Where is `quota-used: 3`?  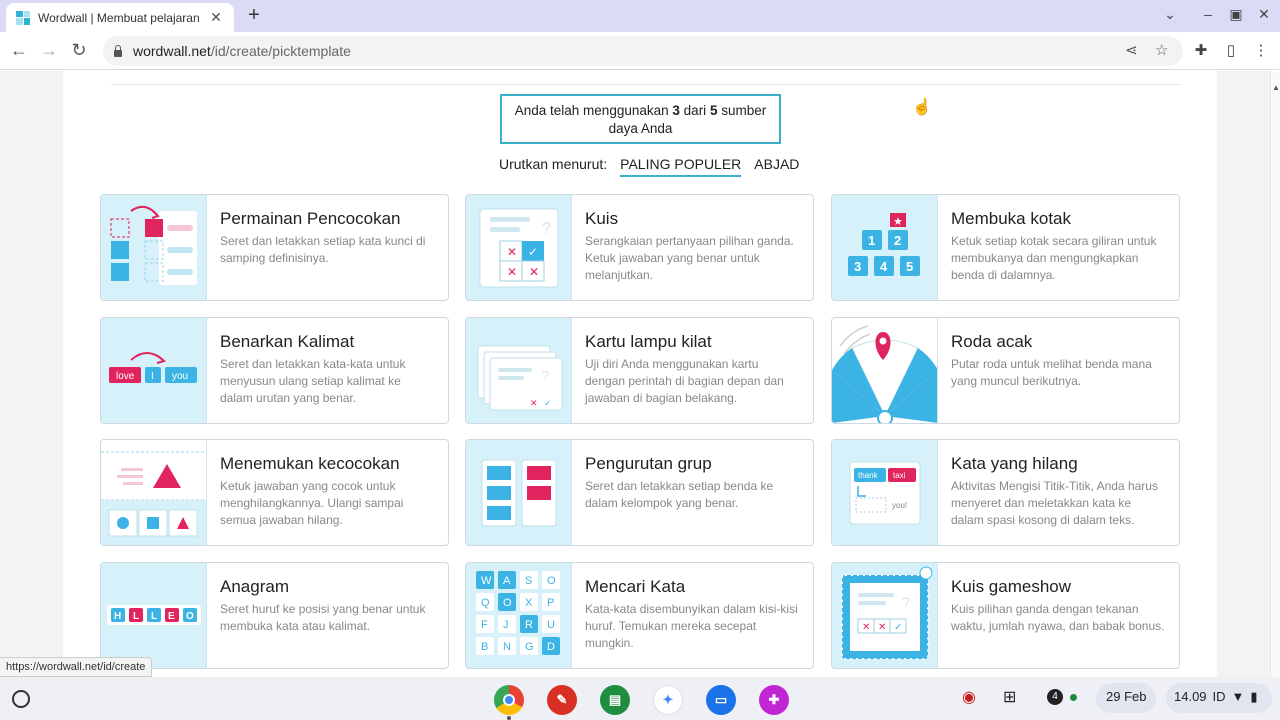 quota-used: 3 is located at coordinates (676, 110).